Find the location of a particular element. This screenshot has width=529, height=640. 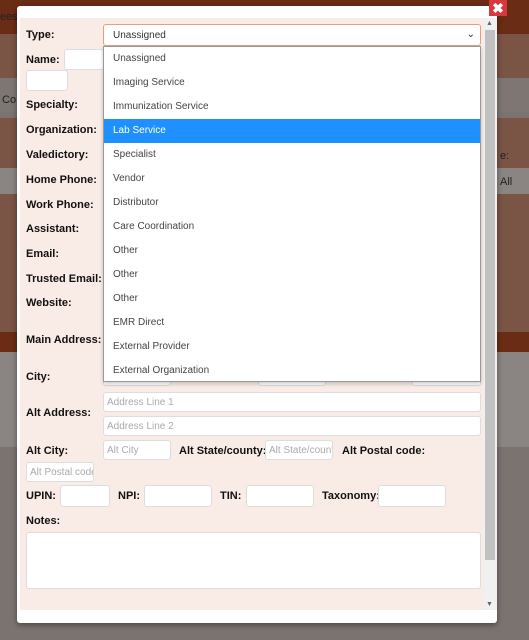

notes-textarea is located at coordinates (253, 560).